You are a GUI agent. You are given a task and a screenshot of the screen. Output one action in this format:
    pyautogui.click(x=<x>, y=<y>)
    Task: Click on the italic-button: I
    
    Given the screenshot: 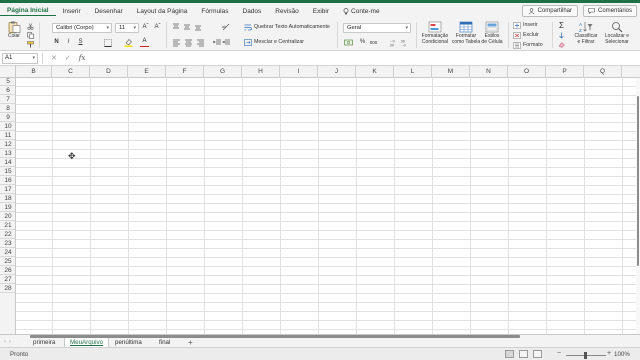 What is the action you would take?
    pyautogui.click(x=68, y=42)
    